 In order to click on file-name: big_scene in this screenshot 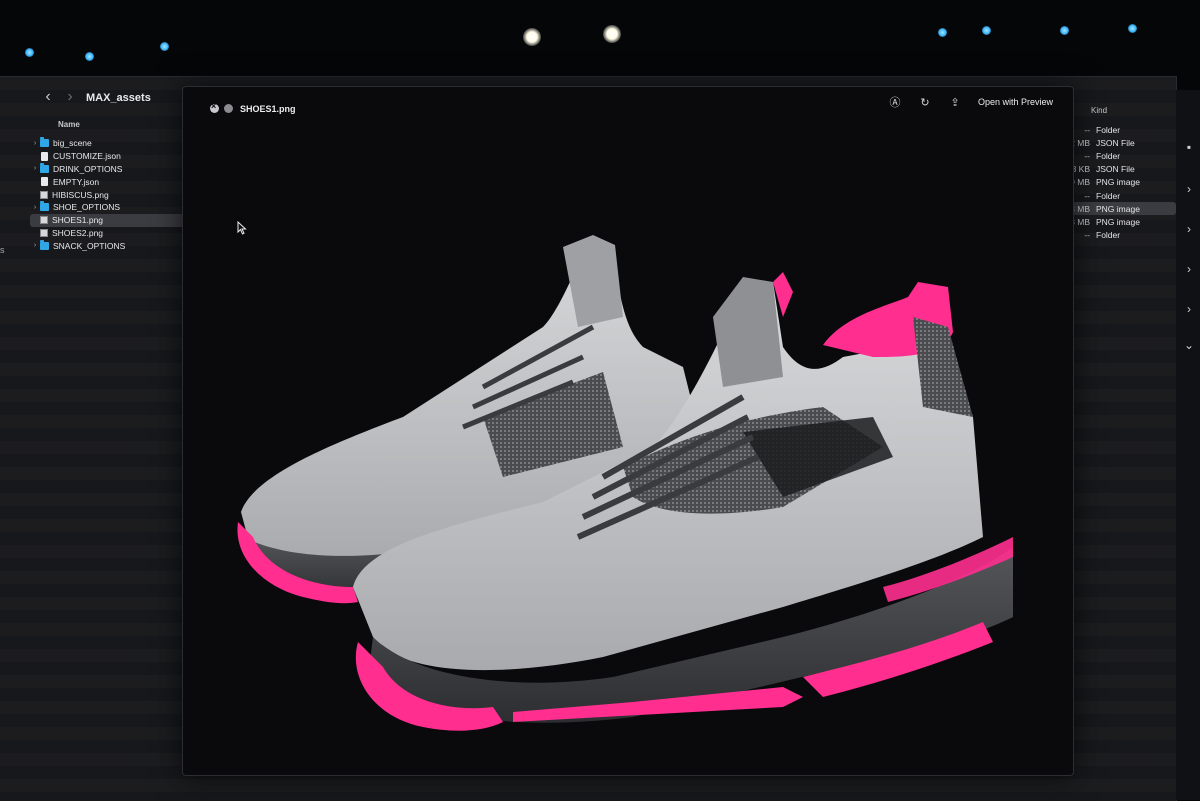, I will do `click(72, 143)`.